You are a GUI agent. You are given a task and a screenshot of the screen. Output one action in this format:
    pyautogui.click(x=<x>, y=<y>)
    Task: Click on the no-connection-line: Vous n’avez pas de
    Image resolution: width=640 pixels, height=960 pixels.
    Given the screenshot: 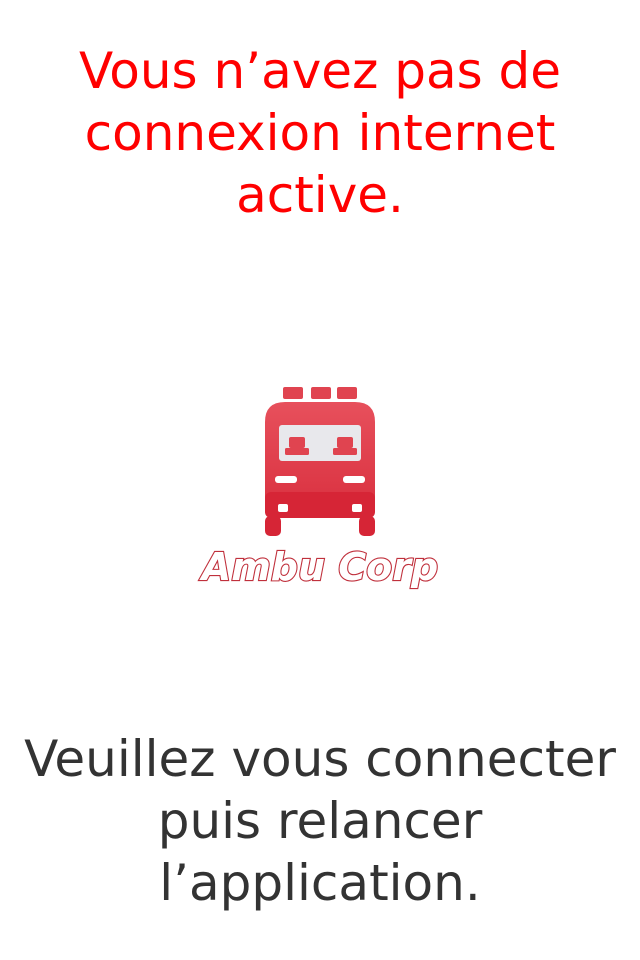 What is the action you would take?
    pyautogui.click(x=320, y=71)
    